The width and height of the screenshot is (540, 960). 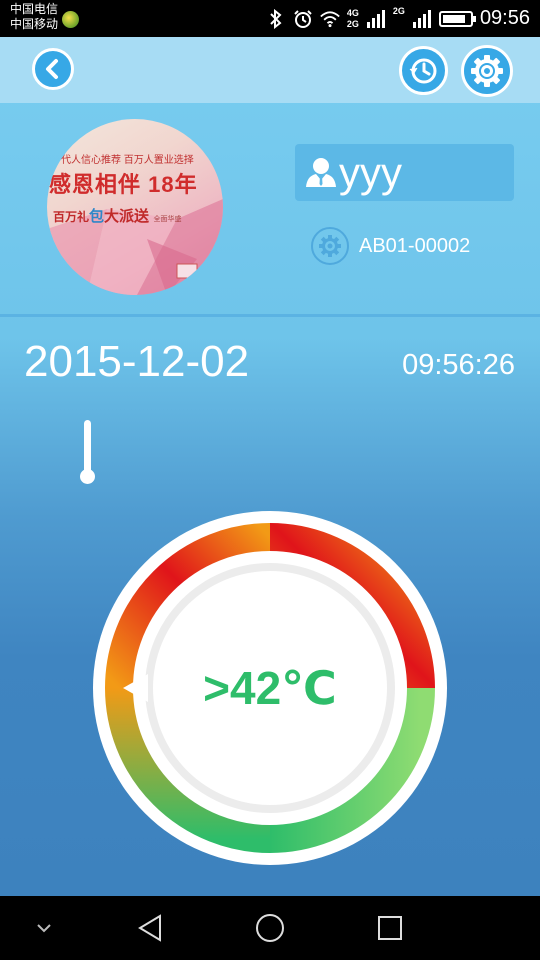 I want to click on divider, so click(x=270, y=315).